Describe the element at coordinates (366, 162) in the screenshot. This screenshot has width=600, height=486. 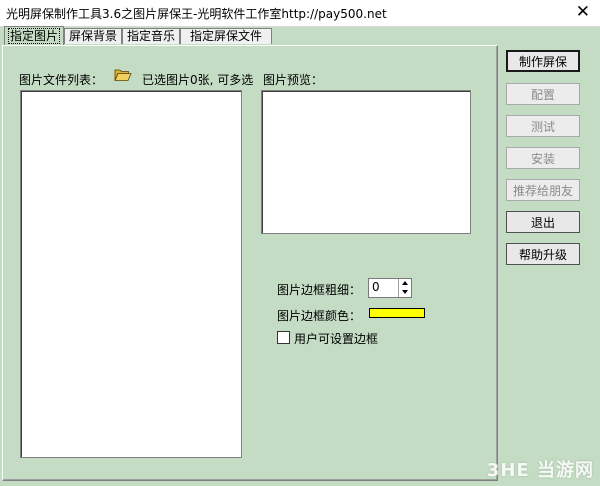
I see `image-preview` at that location.